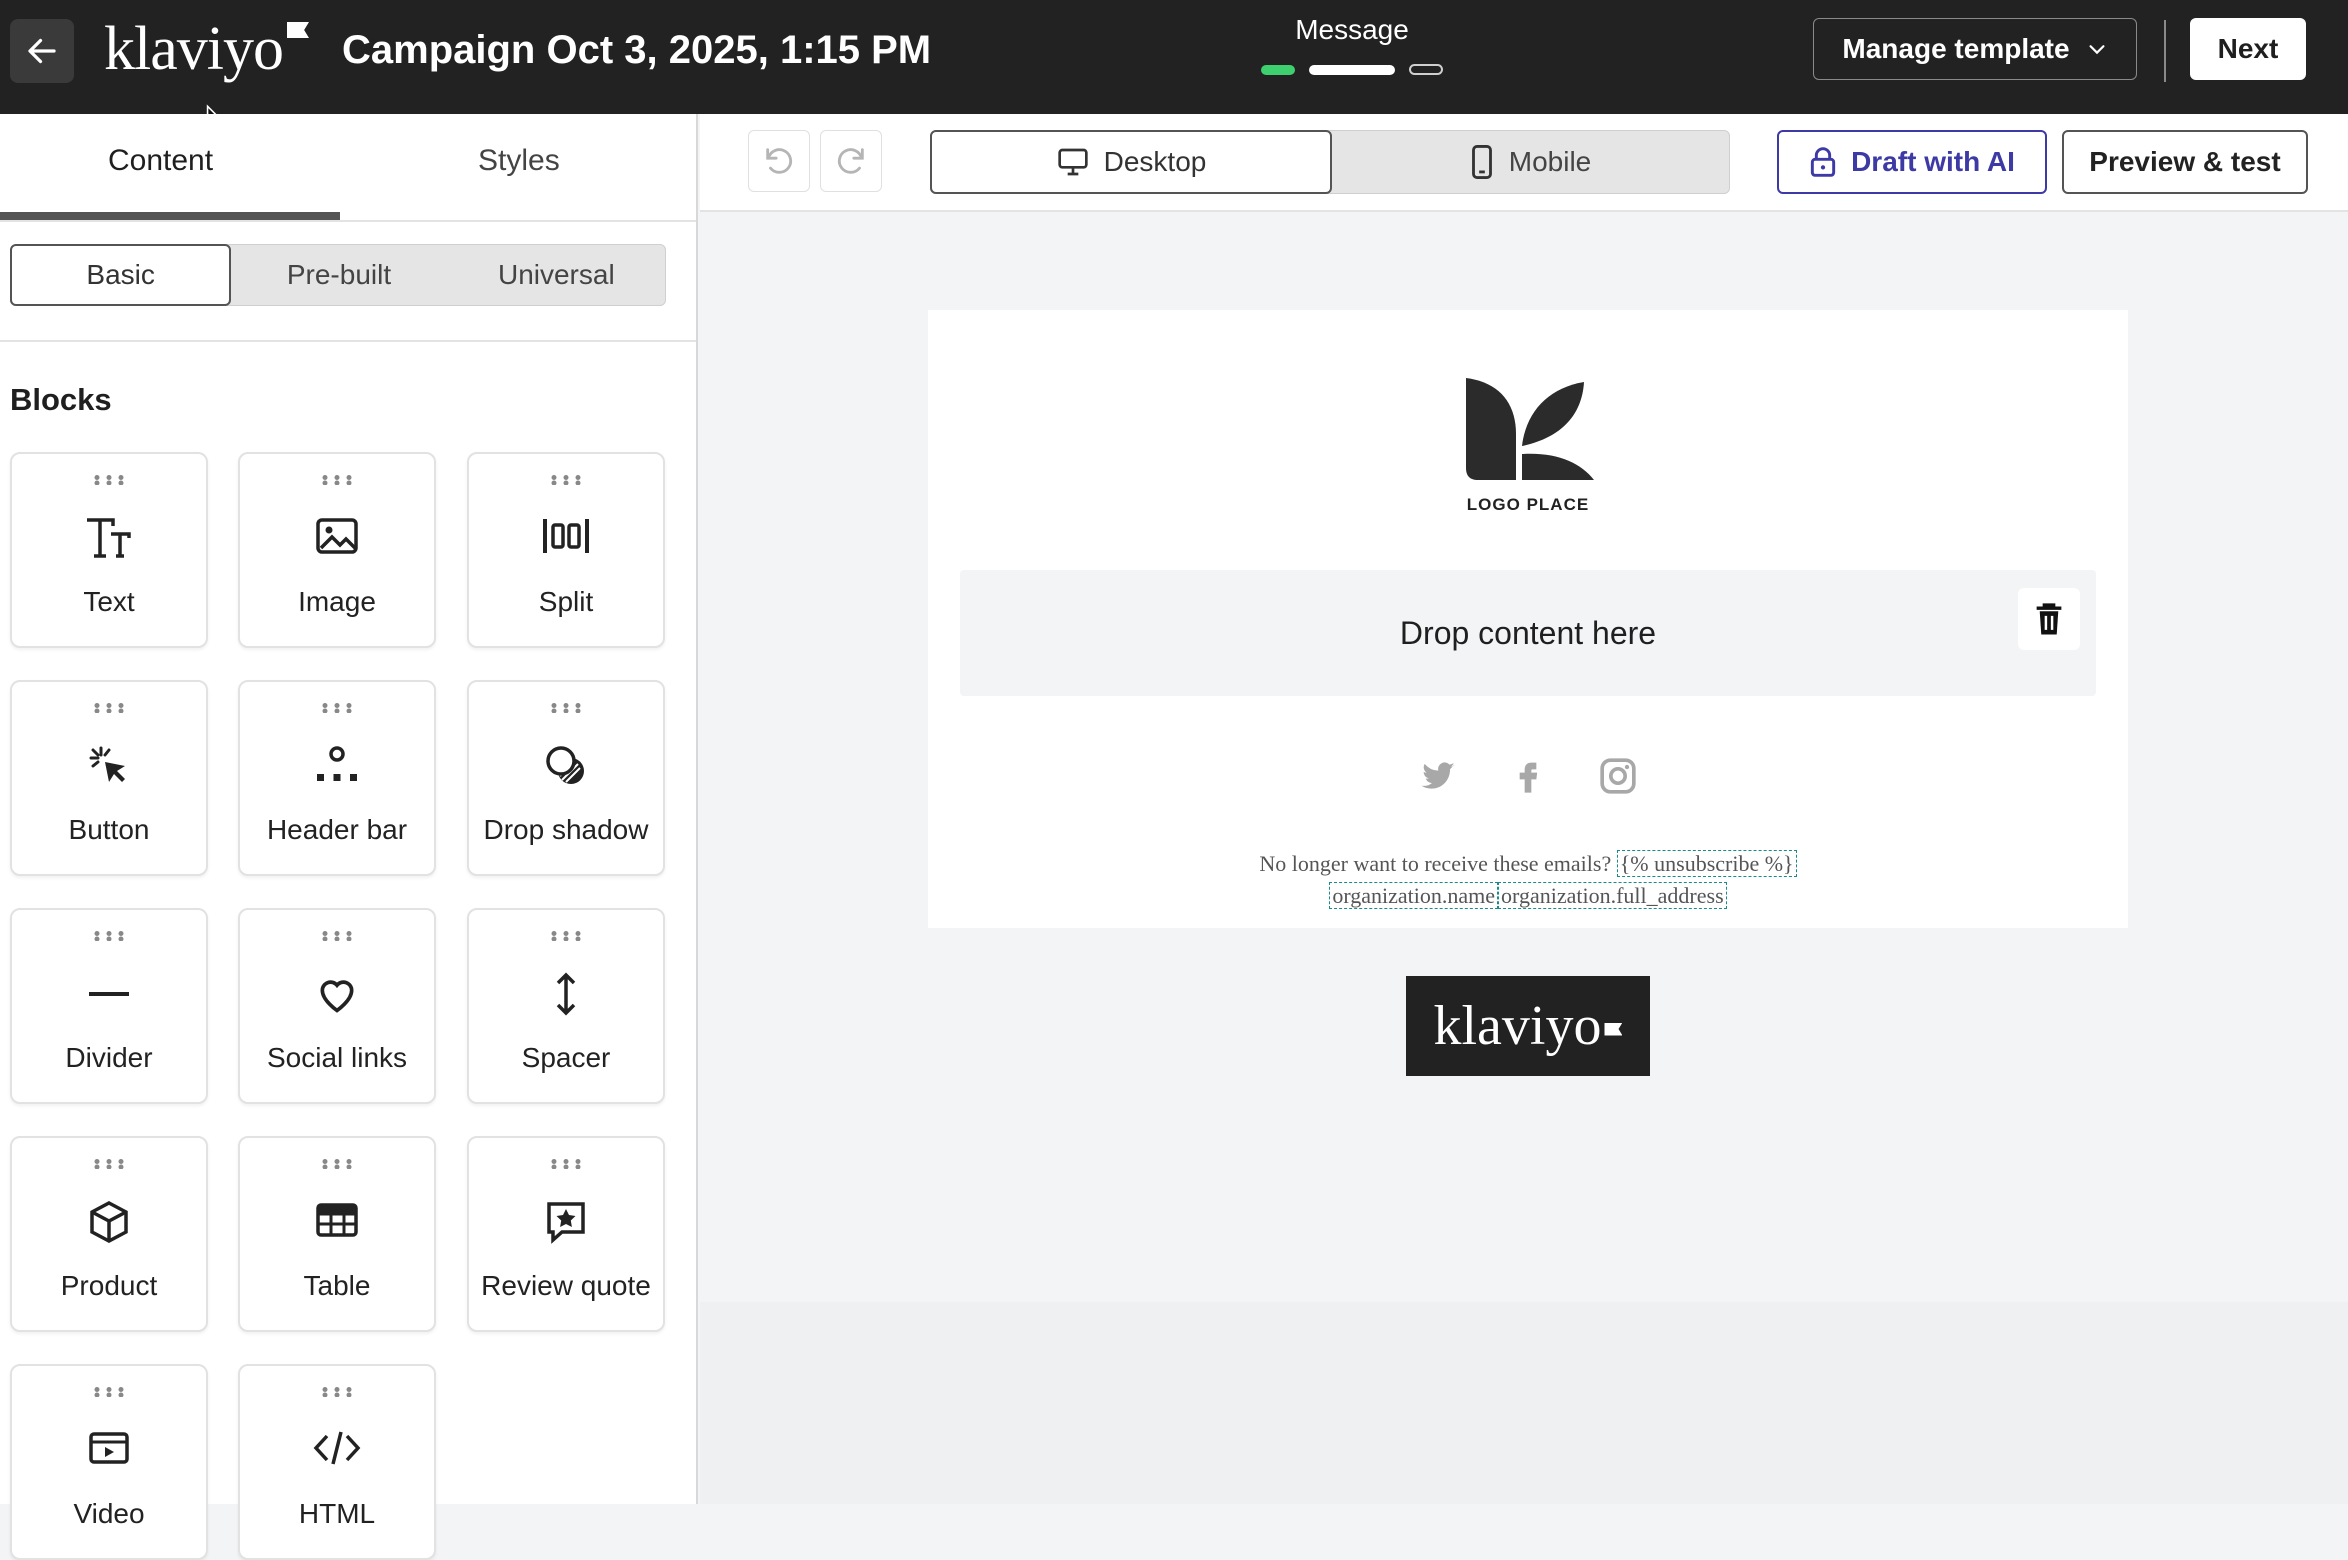  I want to click on draft-with-ai-label: Draft with AI, so click(1933, 161).